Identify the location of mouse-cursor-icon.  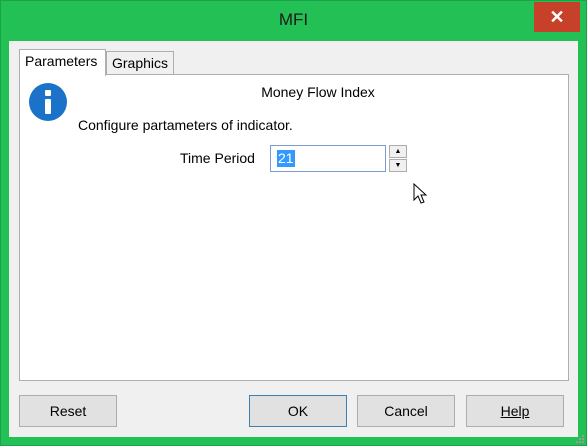
(420, 193).